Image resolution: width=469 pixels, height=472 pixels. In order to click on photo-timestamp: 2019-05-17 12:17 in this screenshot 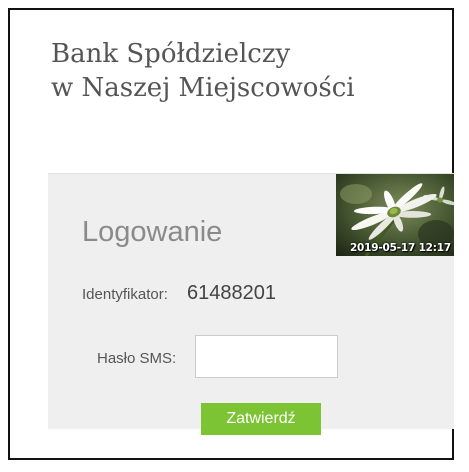, I will do `click(400, 248)`.